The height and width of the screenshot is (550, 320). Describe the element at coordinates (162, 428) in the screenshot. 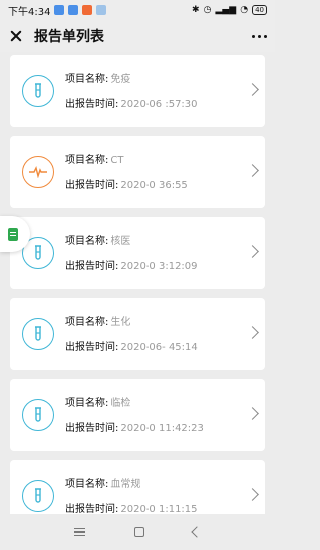

I see `report-time-value: 2020-0 11:42:23` at that location.